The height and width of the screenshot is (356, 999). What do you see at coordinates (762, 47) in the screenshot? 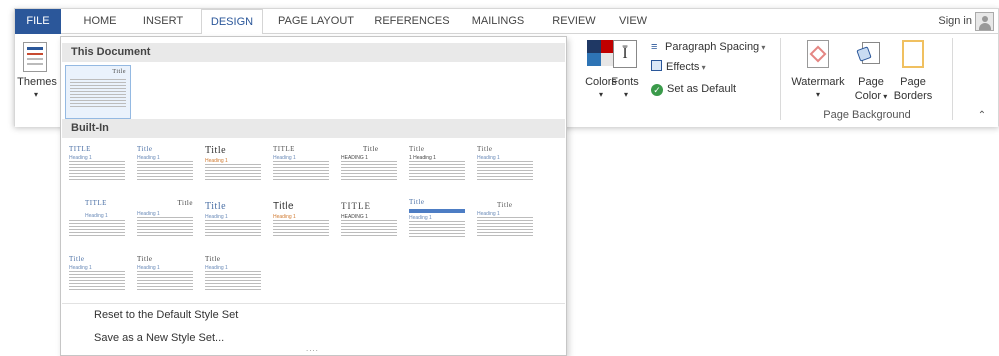
I see `paragraph-spacing-dropdown-icon: ▾` at bounding box center [762, 47].